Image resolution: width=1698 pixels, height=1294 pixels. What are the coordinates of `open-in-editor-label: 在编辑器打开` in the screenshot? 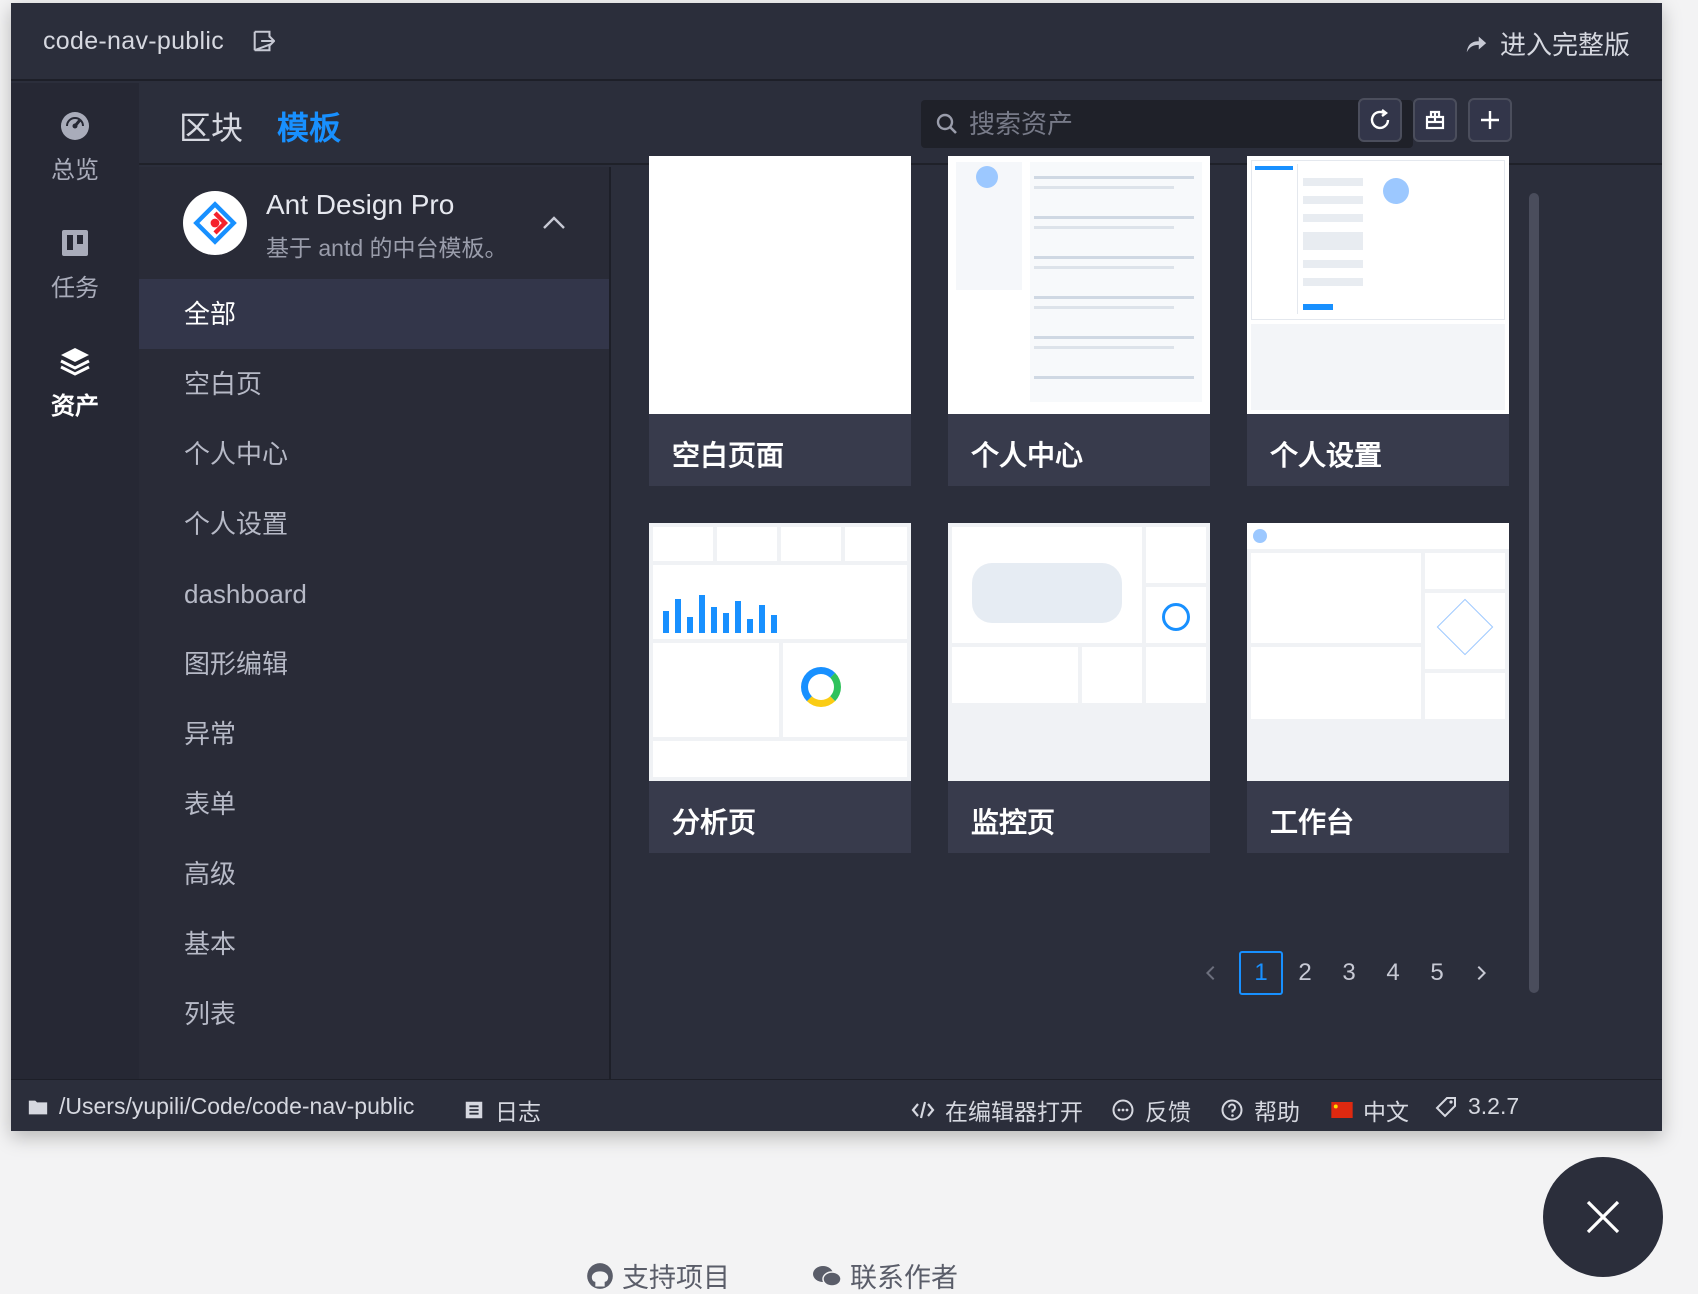 It's located at (1014, 1112).